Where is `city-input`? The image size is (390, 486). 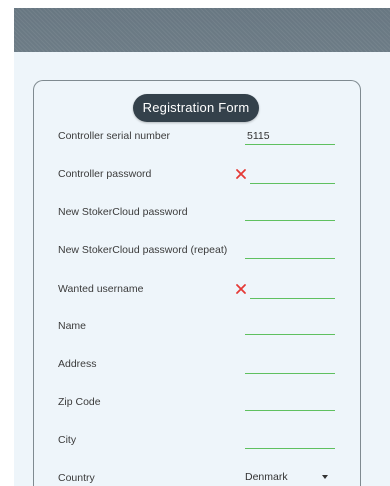
city-input is located at coordinates (290, 440).